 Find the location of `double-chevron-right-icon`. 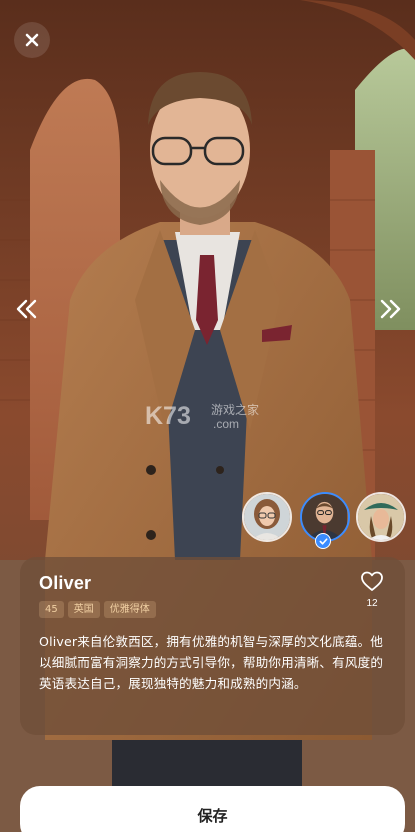

double-chevron-right-icon is located at coordinates (390, 309).